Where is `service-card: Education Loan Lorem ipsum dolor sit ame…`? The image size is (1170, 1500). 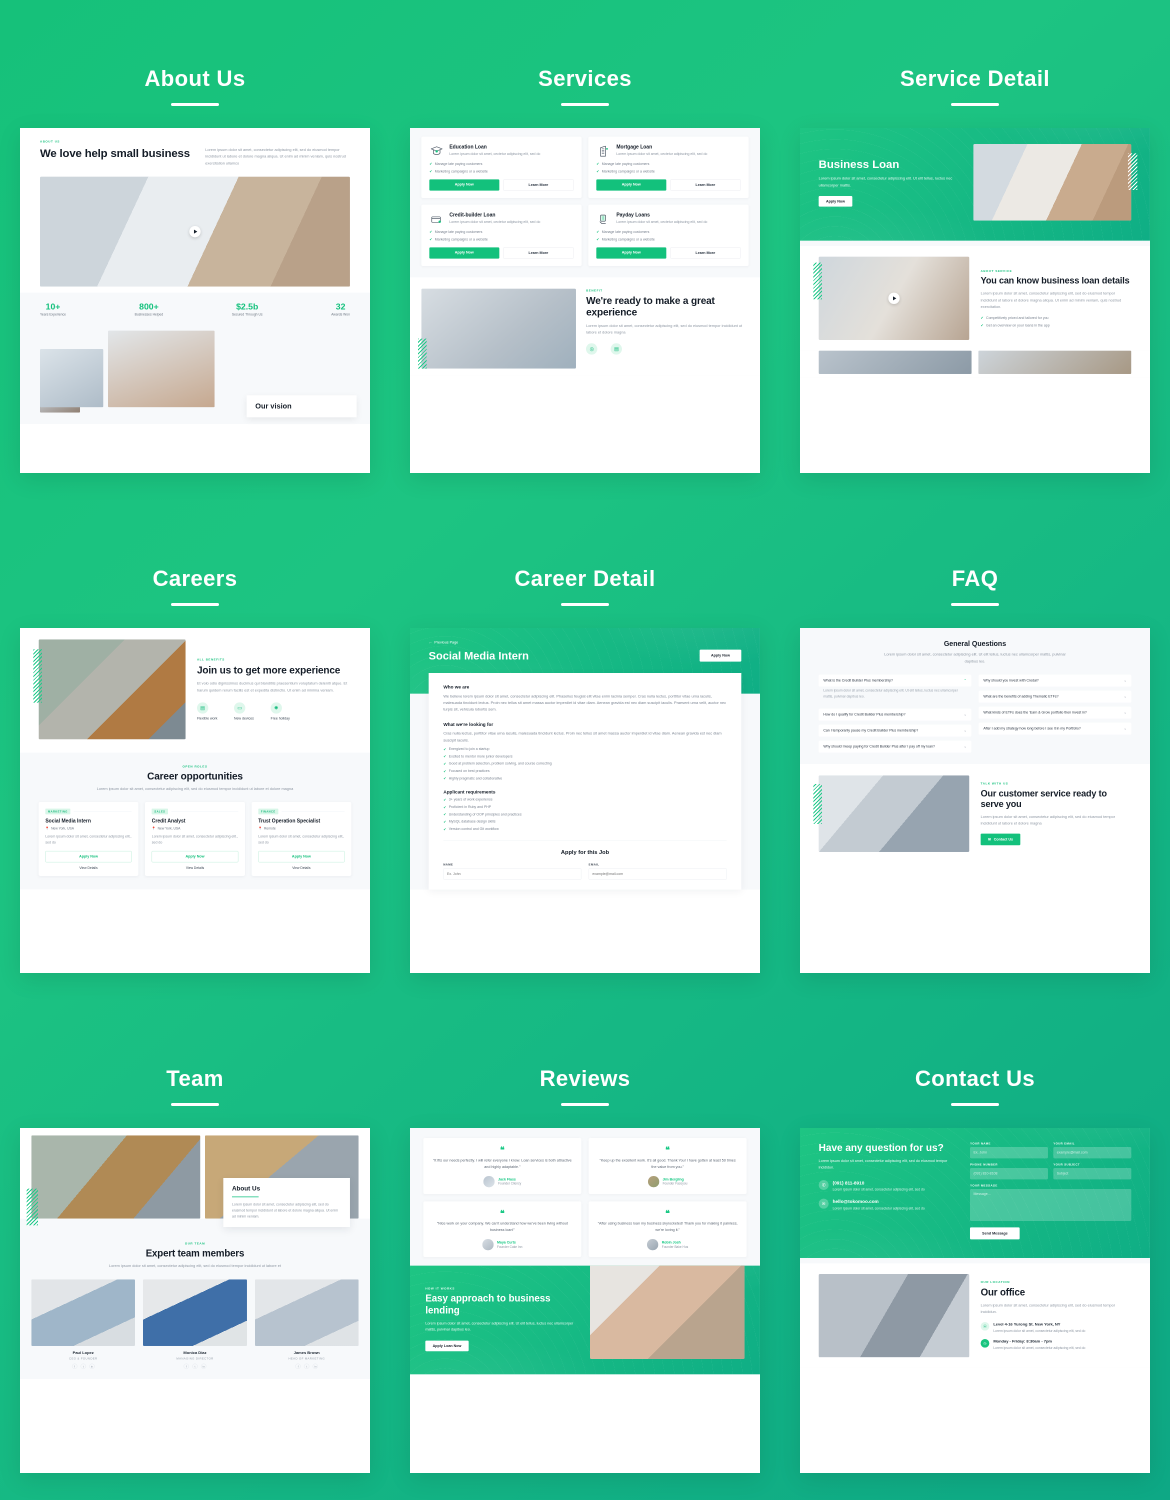
service-card: Education Loan Lorem ipsum dolor sit ame… is located at coordinates (501, 167).